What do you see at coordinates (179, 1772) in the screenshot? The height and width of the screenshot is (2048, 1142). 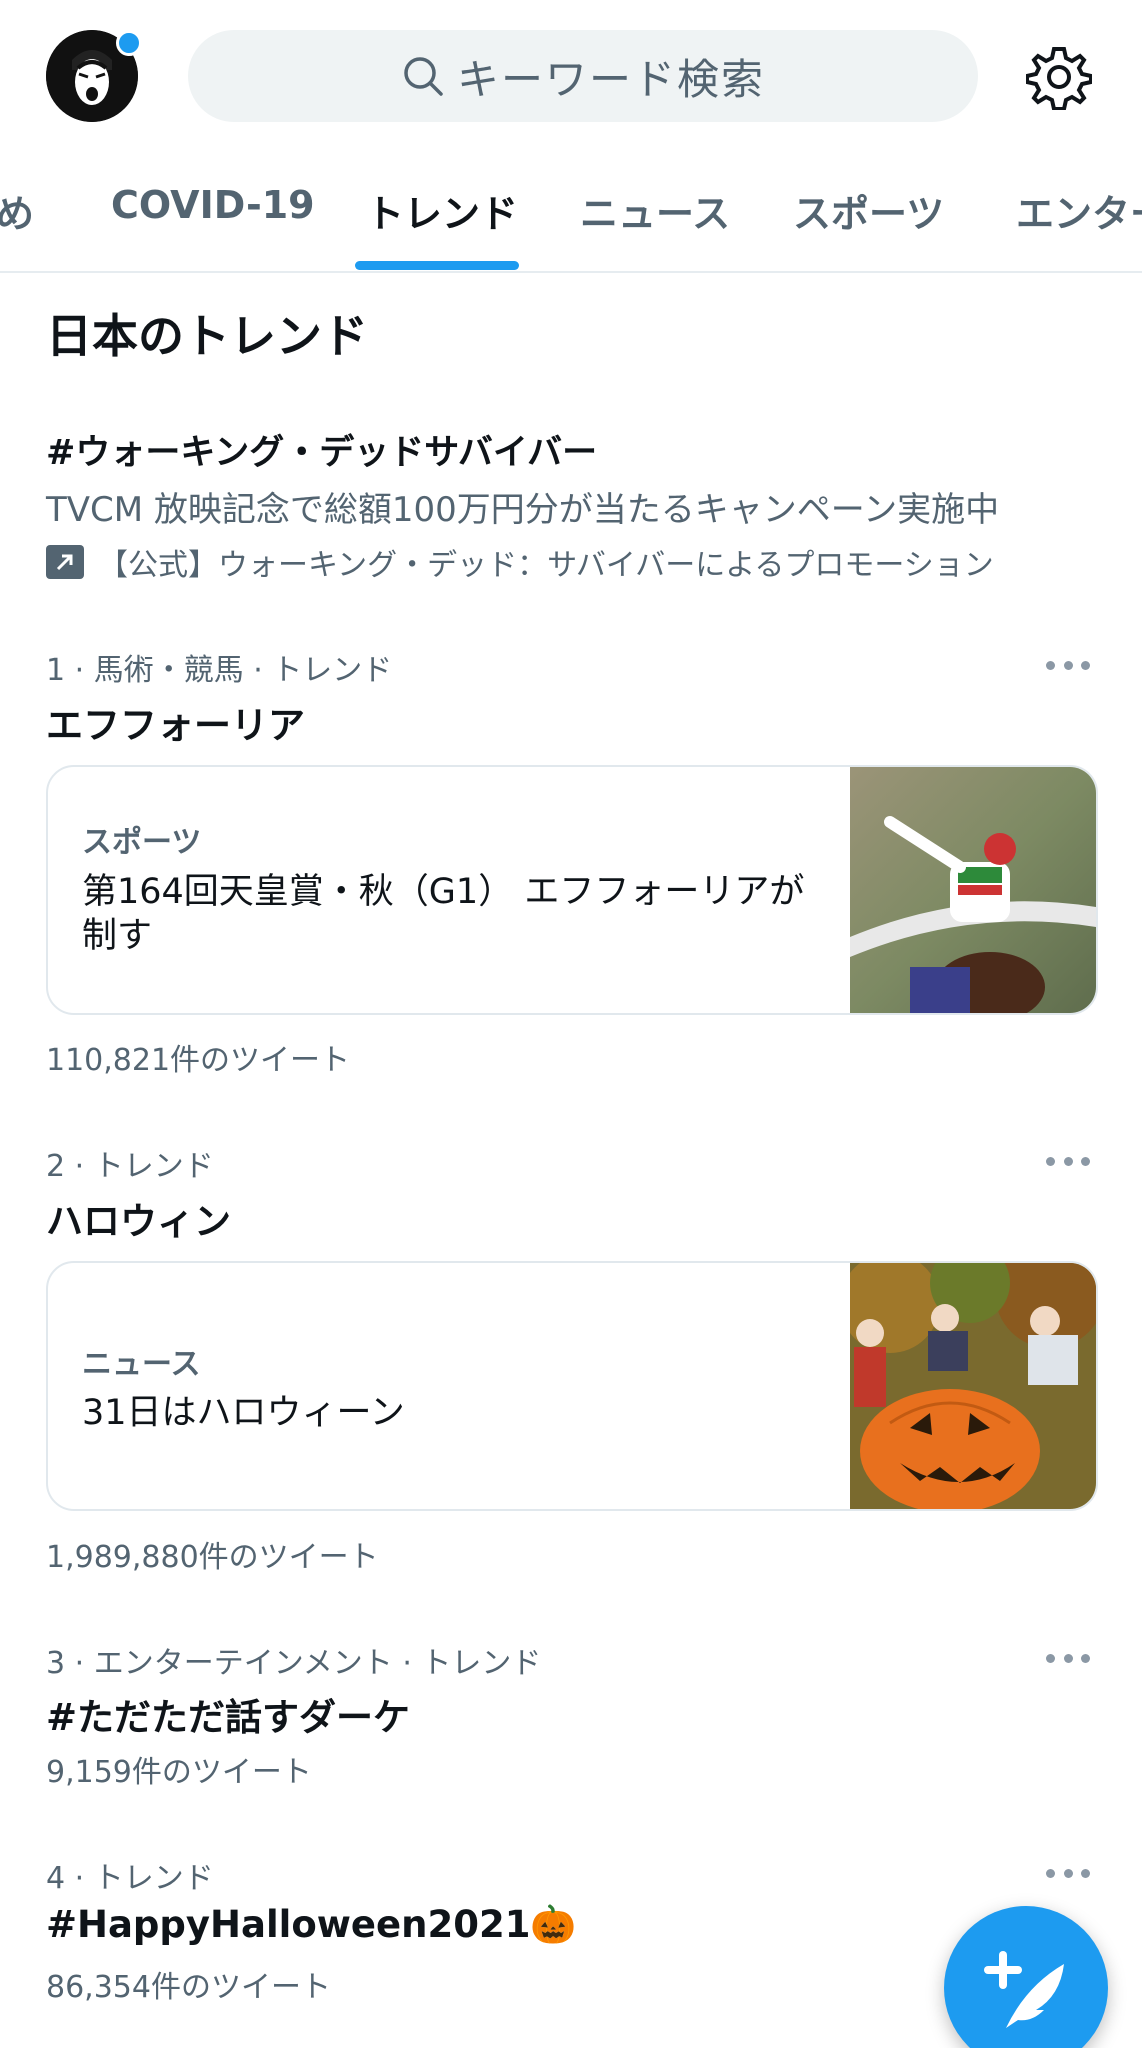 I see `tweet-count: 9,159件のツイート` at bounding box center [179, 1772].